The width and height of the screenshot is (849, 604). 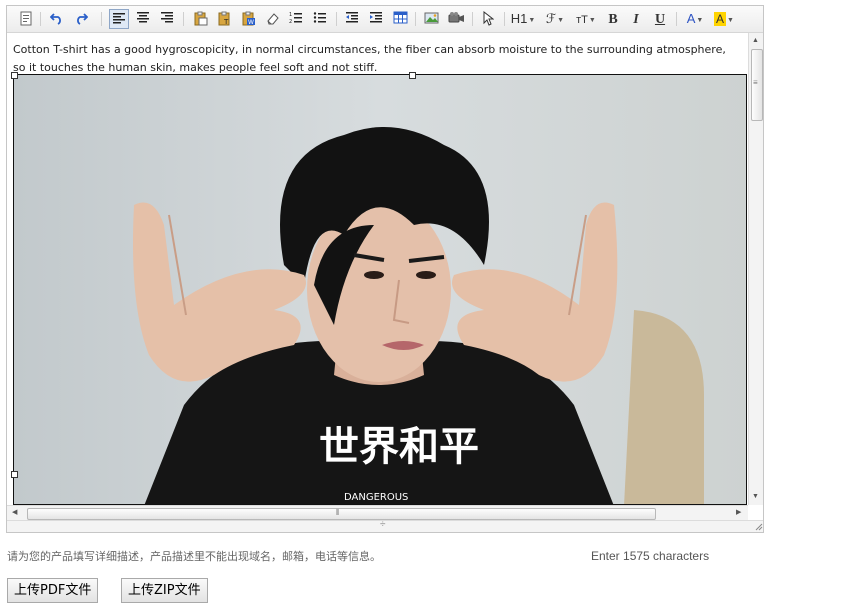 What do you see at coordinates (290, 15) in the screenshot?
I see `svg-text: 1` at bounding box center [290, 15].